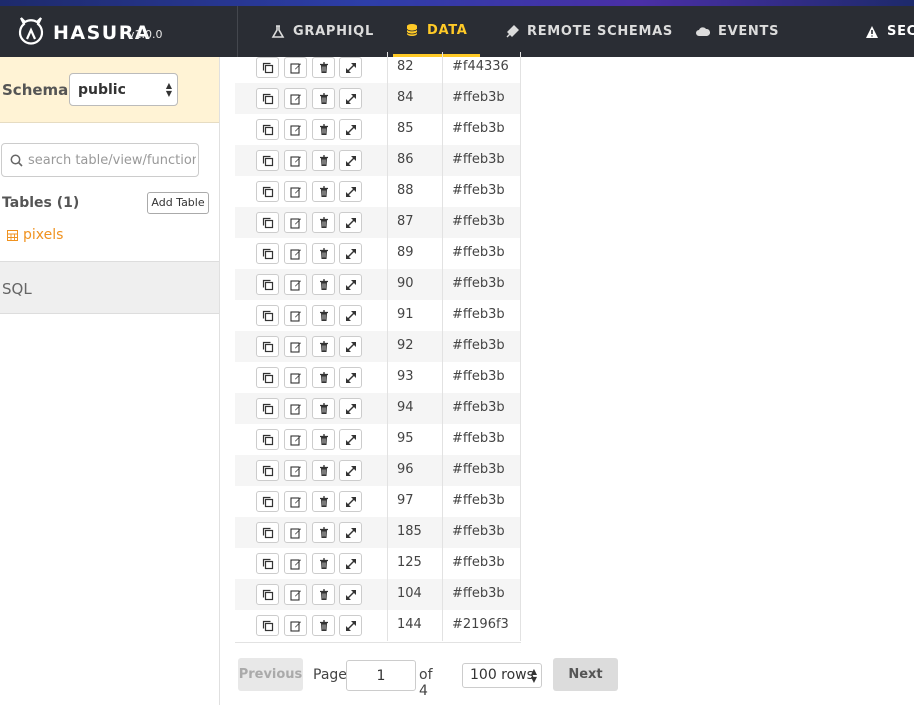  What do you see at coordinates (381, 675) in the screenshot?
I see `page-number-input` at bounding box center [381, 675].